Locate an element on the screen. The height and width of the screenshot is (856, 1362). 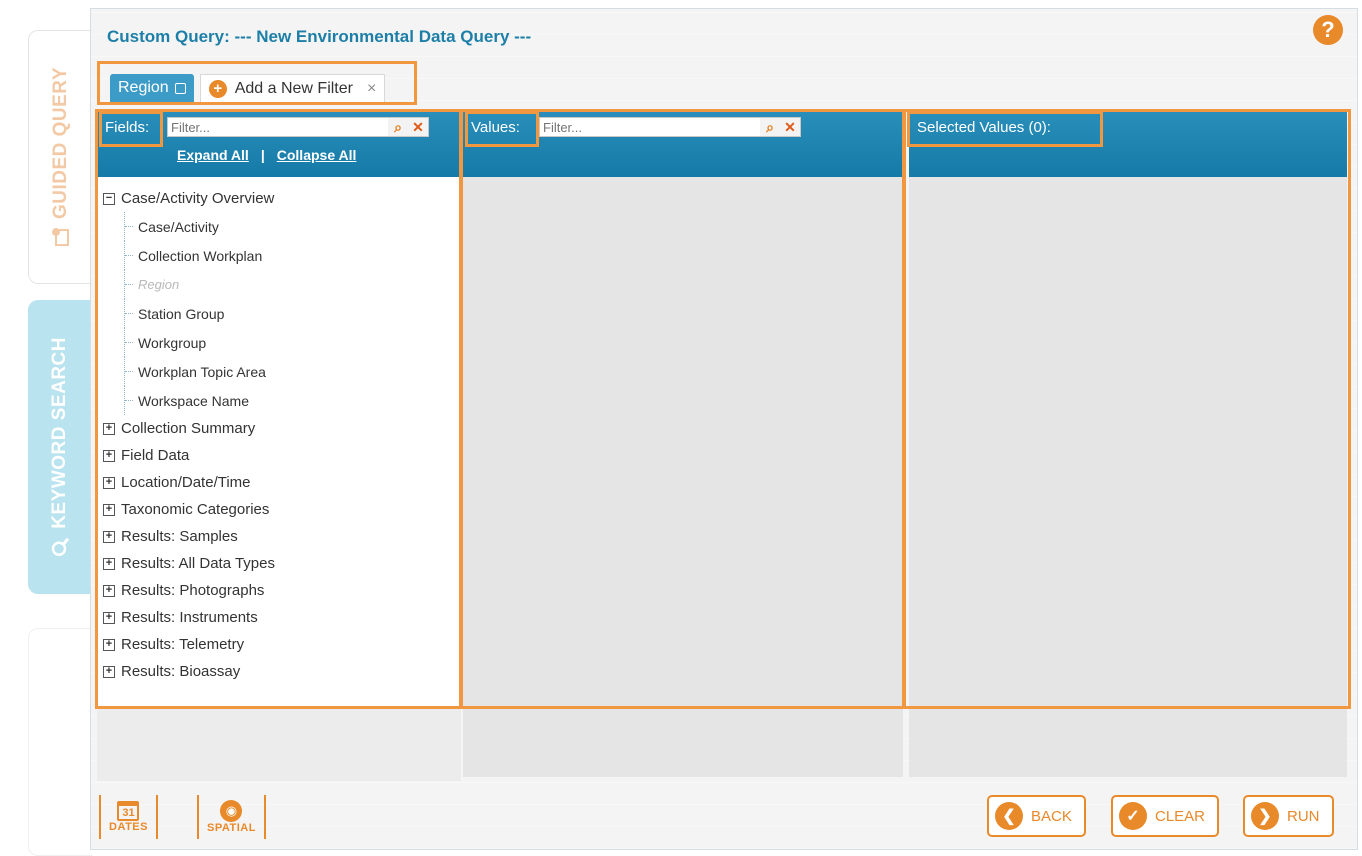
fields-footer-area is located at coordinates (279, 745).